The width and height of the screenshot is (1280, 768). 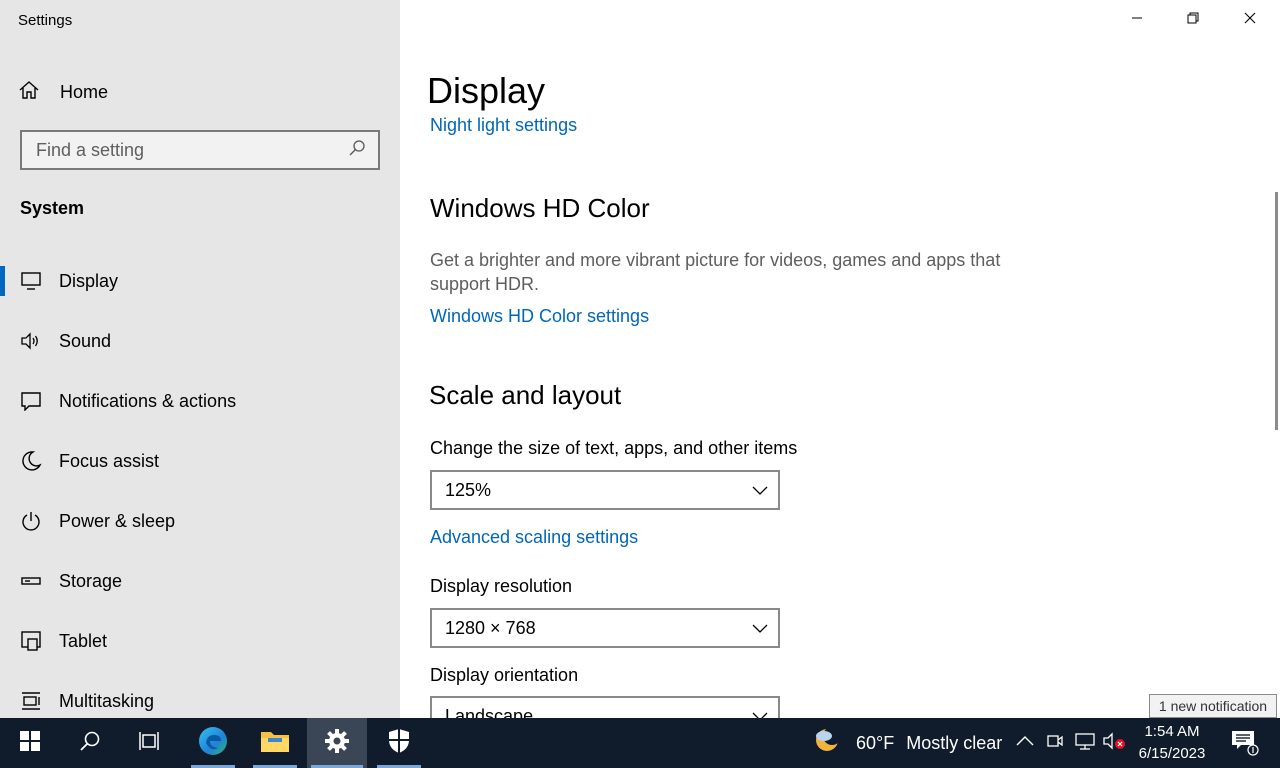 What do you see at coordinates (29, 92) in the screenshot?
I see `home-icon` at bounding box center [29, 92].